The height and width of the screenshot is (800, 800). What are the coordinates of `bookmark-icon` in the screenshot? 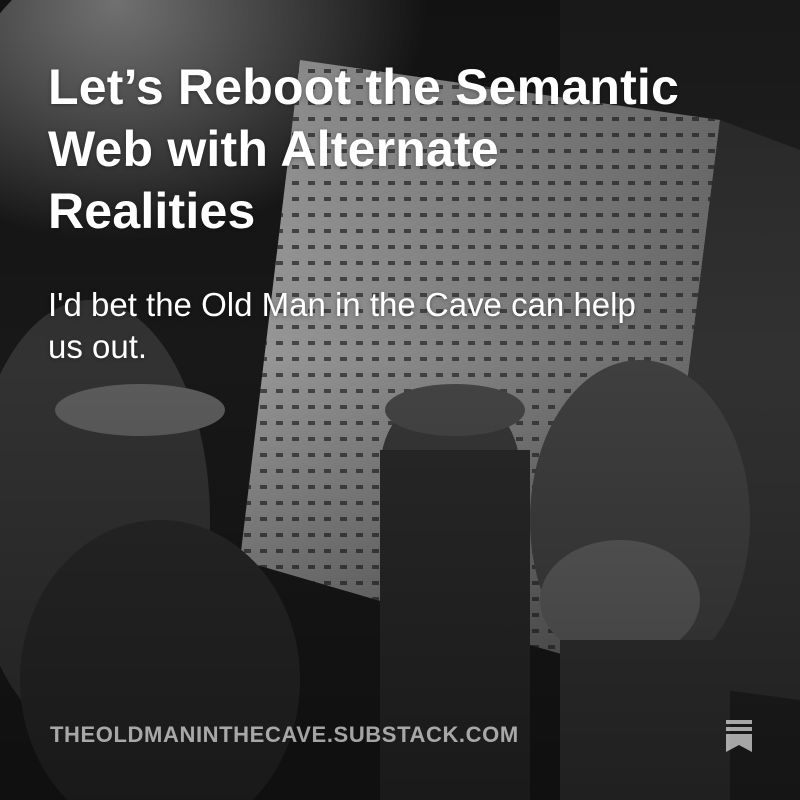 It's located at (739, 736).